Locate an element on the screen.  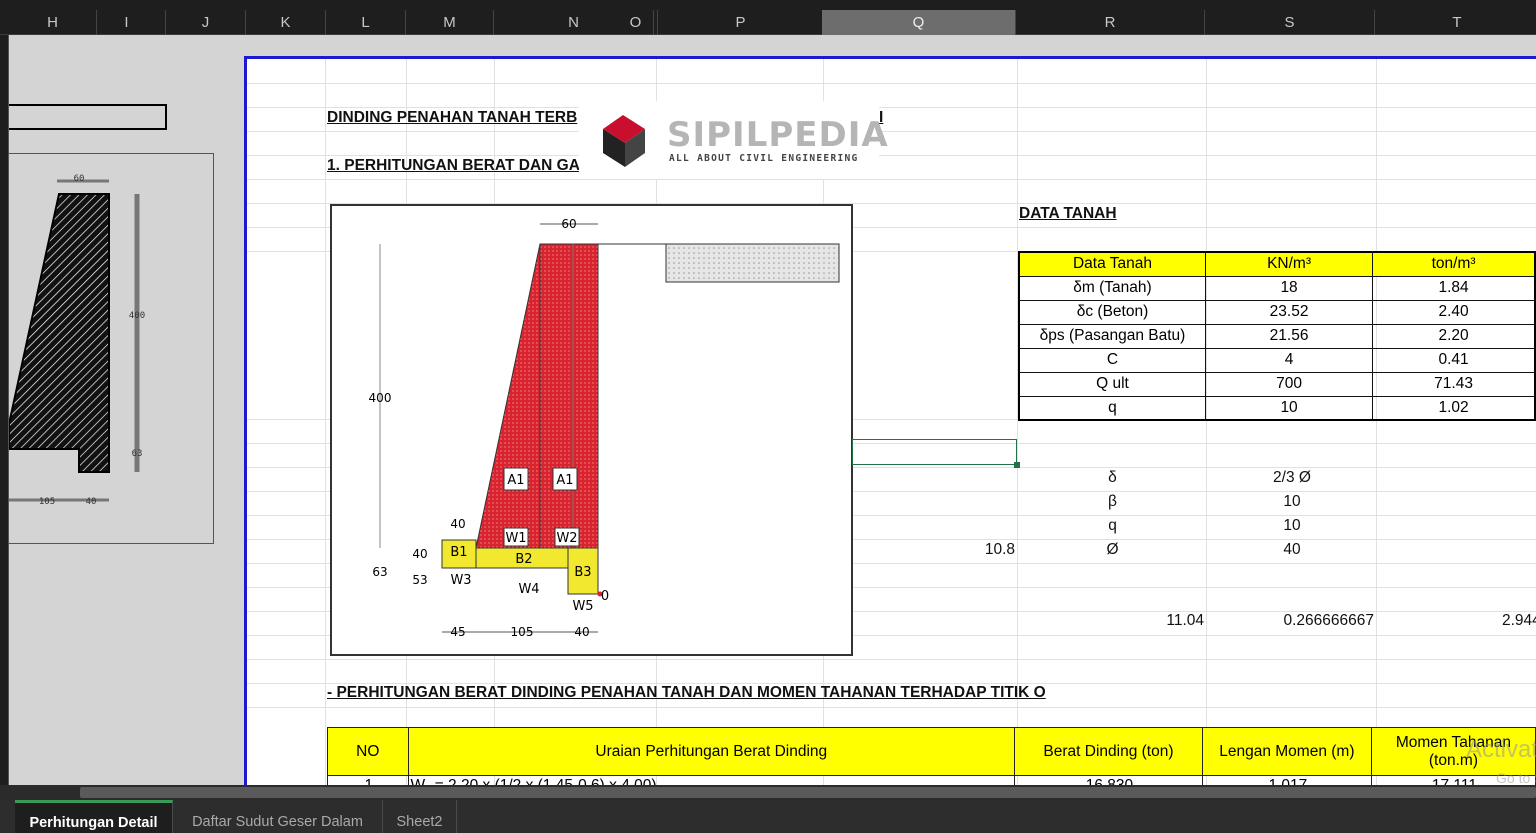
soil-header-cell: ton/m³ is located at coordinates (1454, 264).